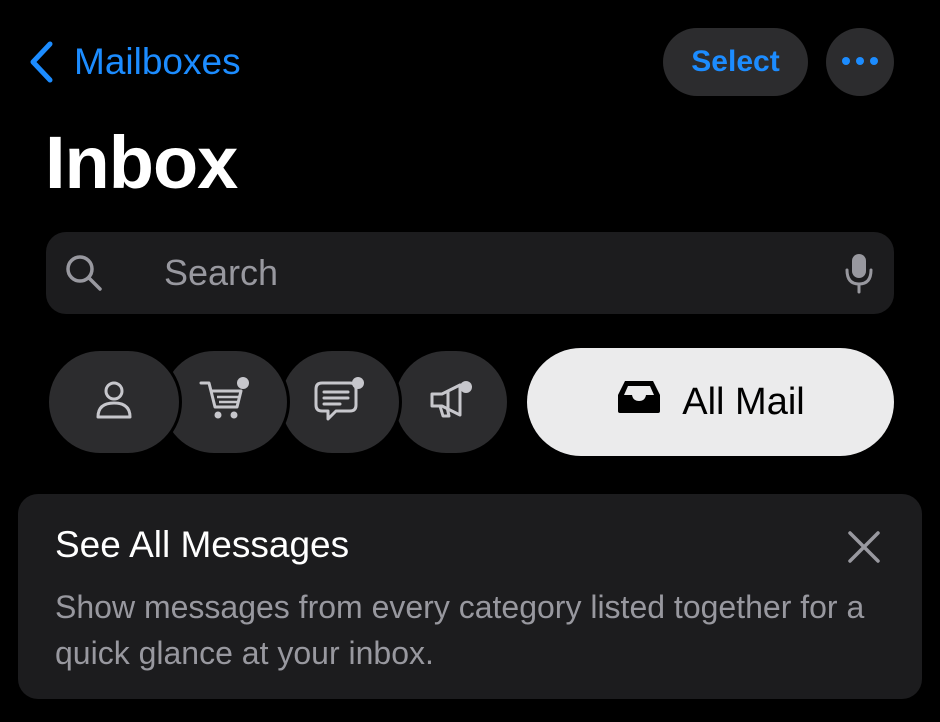 The width and height of the screenshot is (940, 722). I want to click on select-button: Select, so click(735, 62).